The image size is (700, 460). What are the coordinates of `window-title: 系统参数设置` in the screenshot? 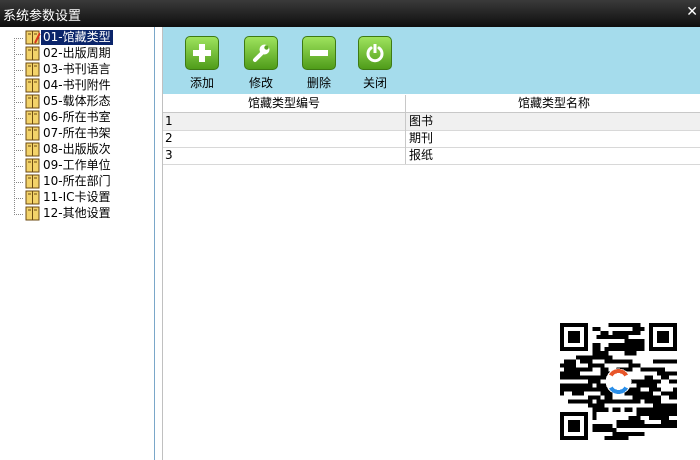 It's located at (42, 16).